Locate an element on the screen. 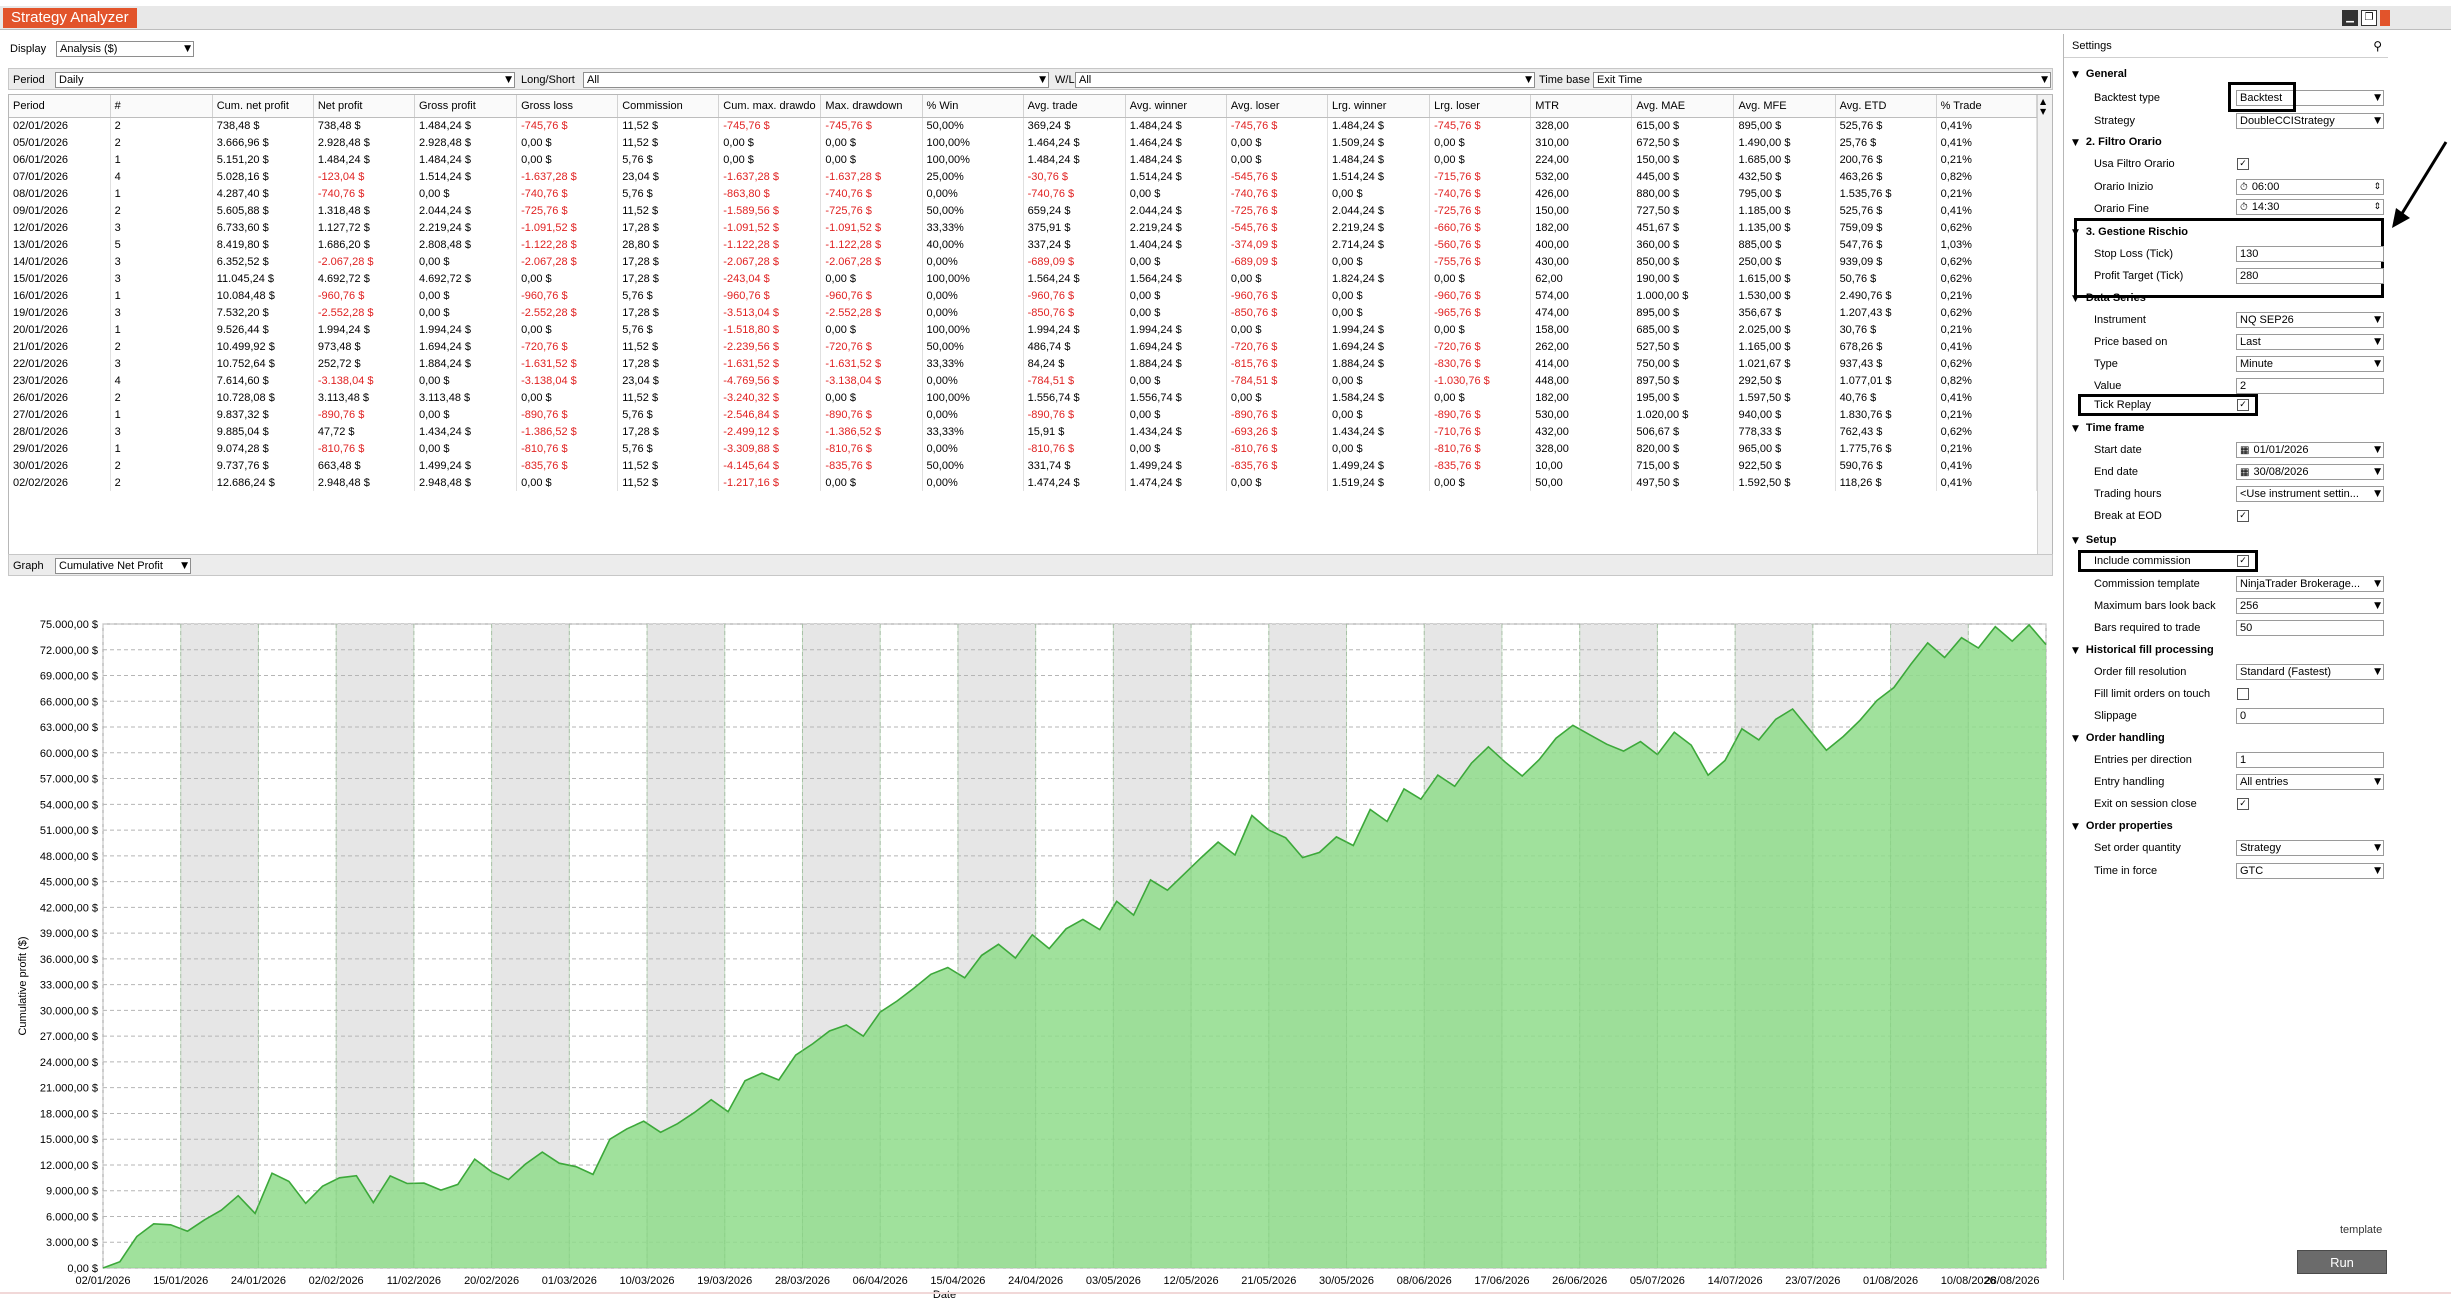 This screenshot has width=2451, height=1310. scroll-down-icon: ▼ is located at coordinates (2043, 111).